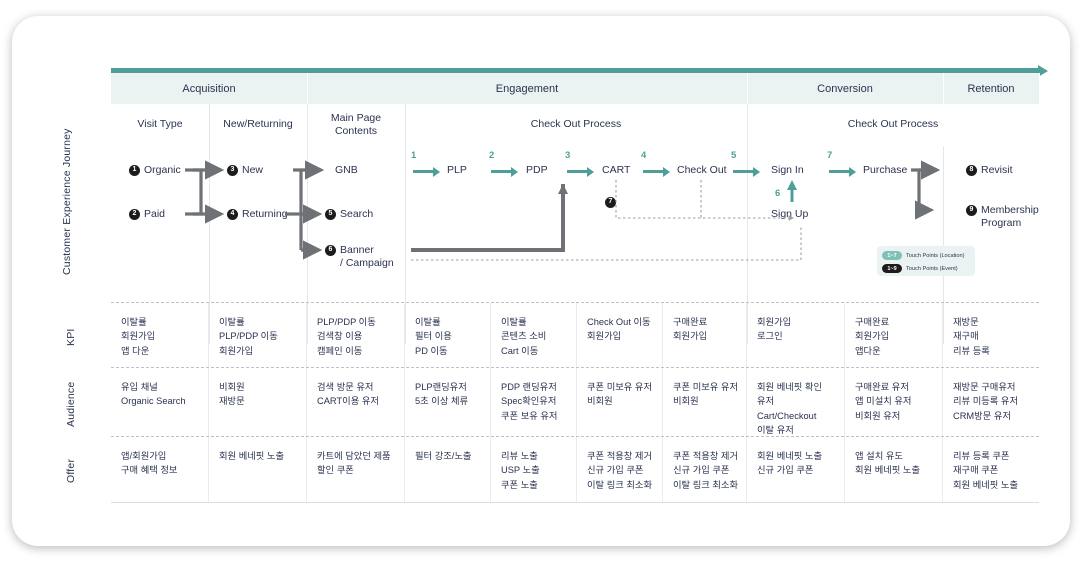 This screenshot has height=562, width=1092. I want to click on legend-row-location: 1~7 Touch Points (Location), so click(926, 255).